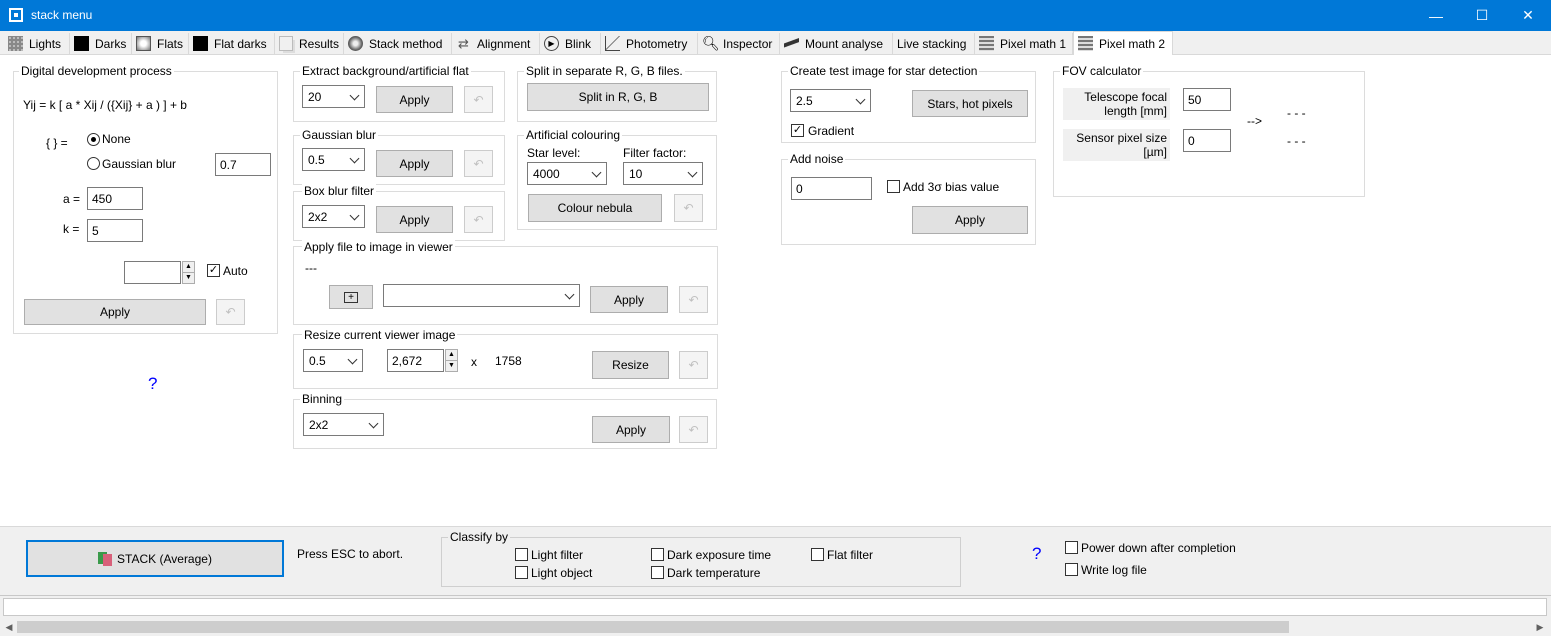 This screenshot has width=1551, height=636. Describe the element at coordinates (657, 572) in the screenshot. I see `dark-temp-checkbox` at that location.